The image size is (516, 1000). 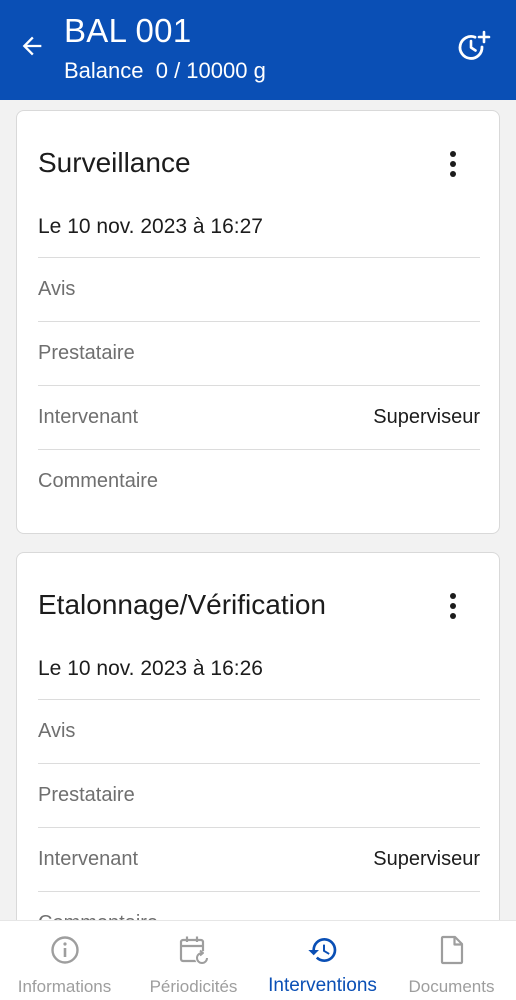 What do you see at coordinates (323, 950) in the screenshot?
I see `history-icon` at bounding box center [323, 950].